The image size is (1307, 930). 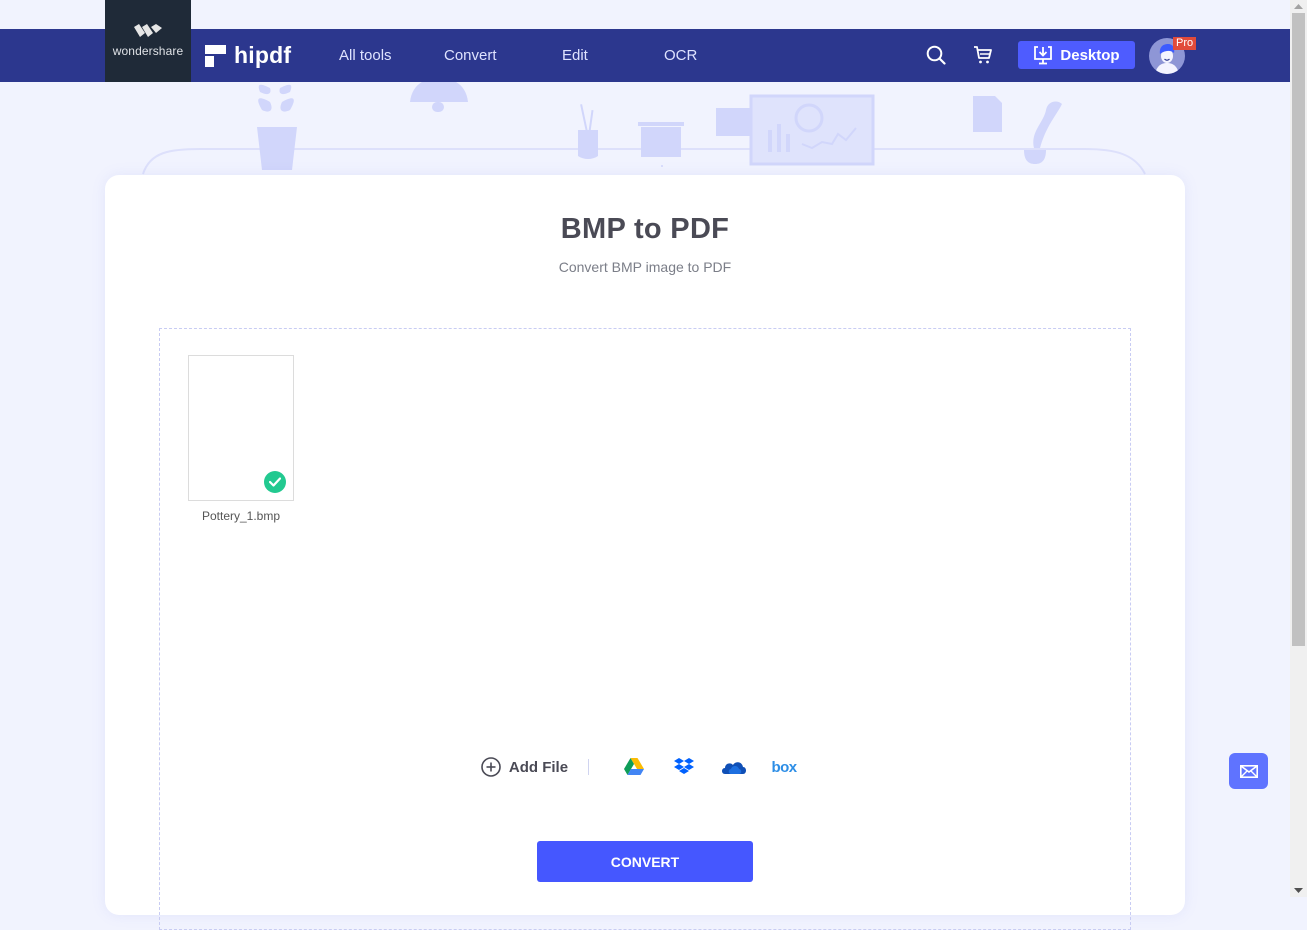 I want to click on header-illustration, so click(x=644, y=128).